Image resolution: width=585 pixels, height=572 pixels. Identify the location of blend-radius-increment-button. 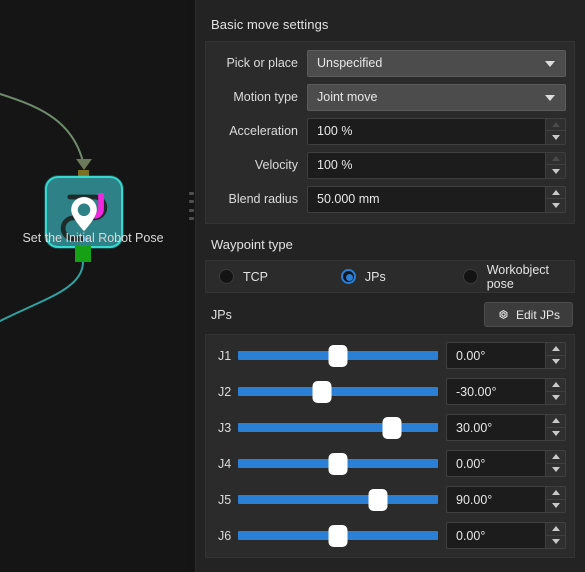
(555, 193).